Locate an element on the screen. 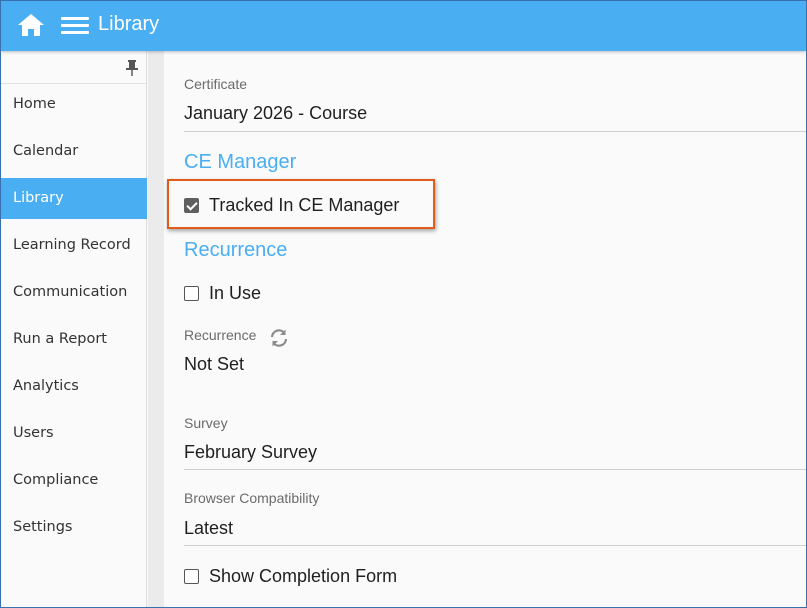 The image size is (807, 608). sidebar-item-analytics: Analytics is located at coordinates (74, 386).